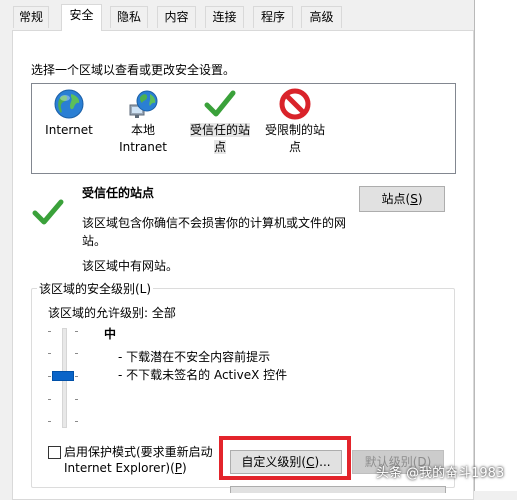  I want to click on button-label: 站点(, so click(396, 199).